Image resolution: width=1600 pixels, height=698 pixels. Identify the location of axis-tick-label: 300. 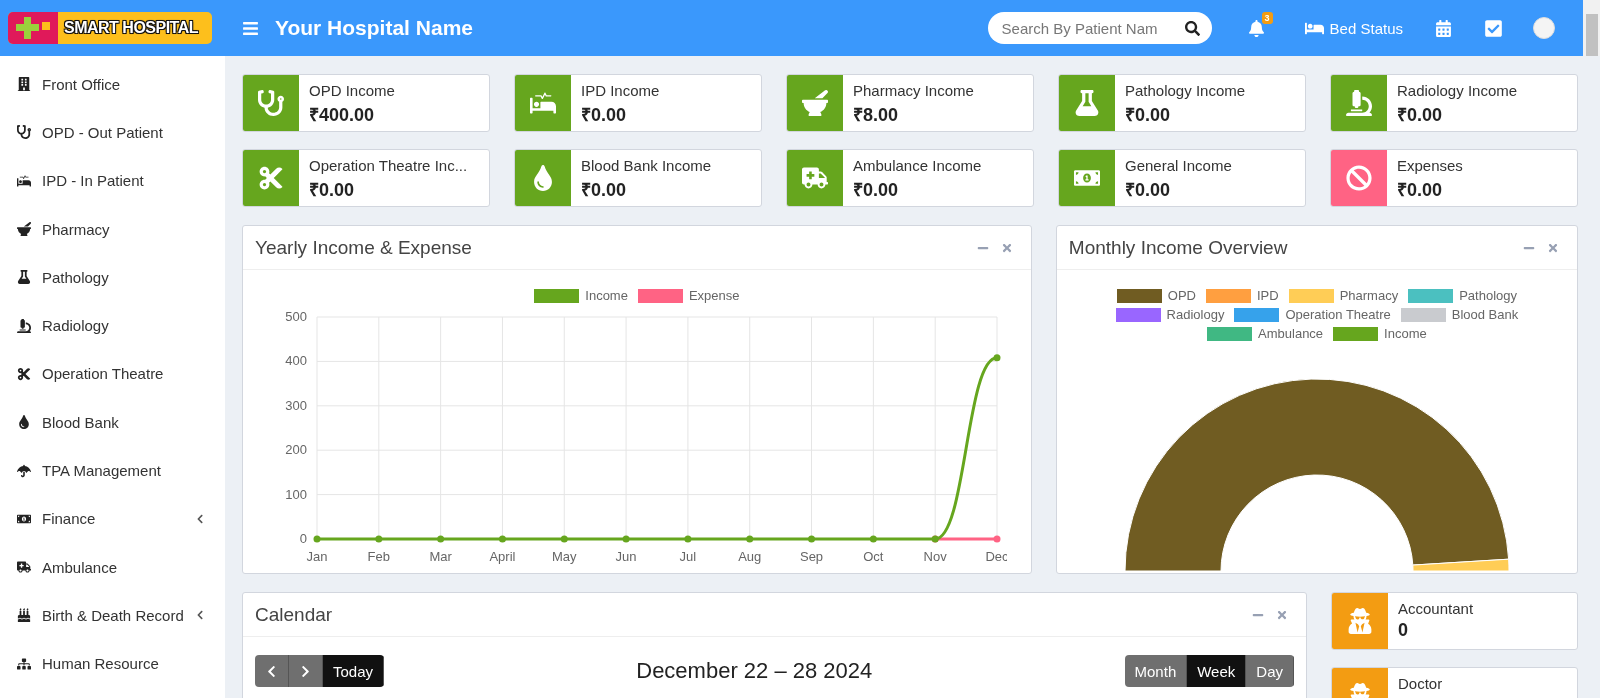
(296, 405).